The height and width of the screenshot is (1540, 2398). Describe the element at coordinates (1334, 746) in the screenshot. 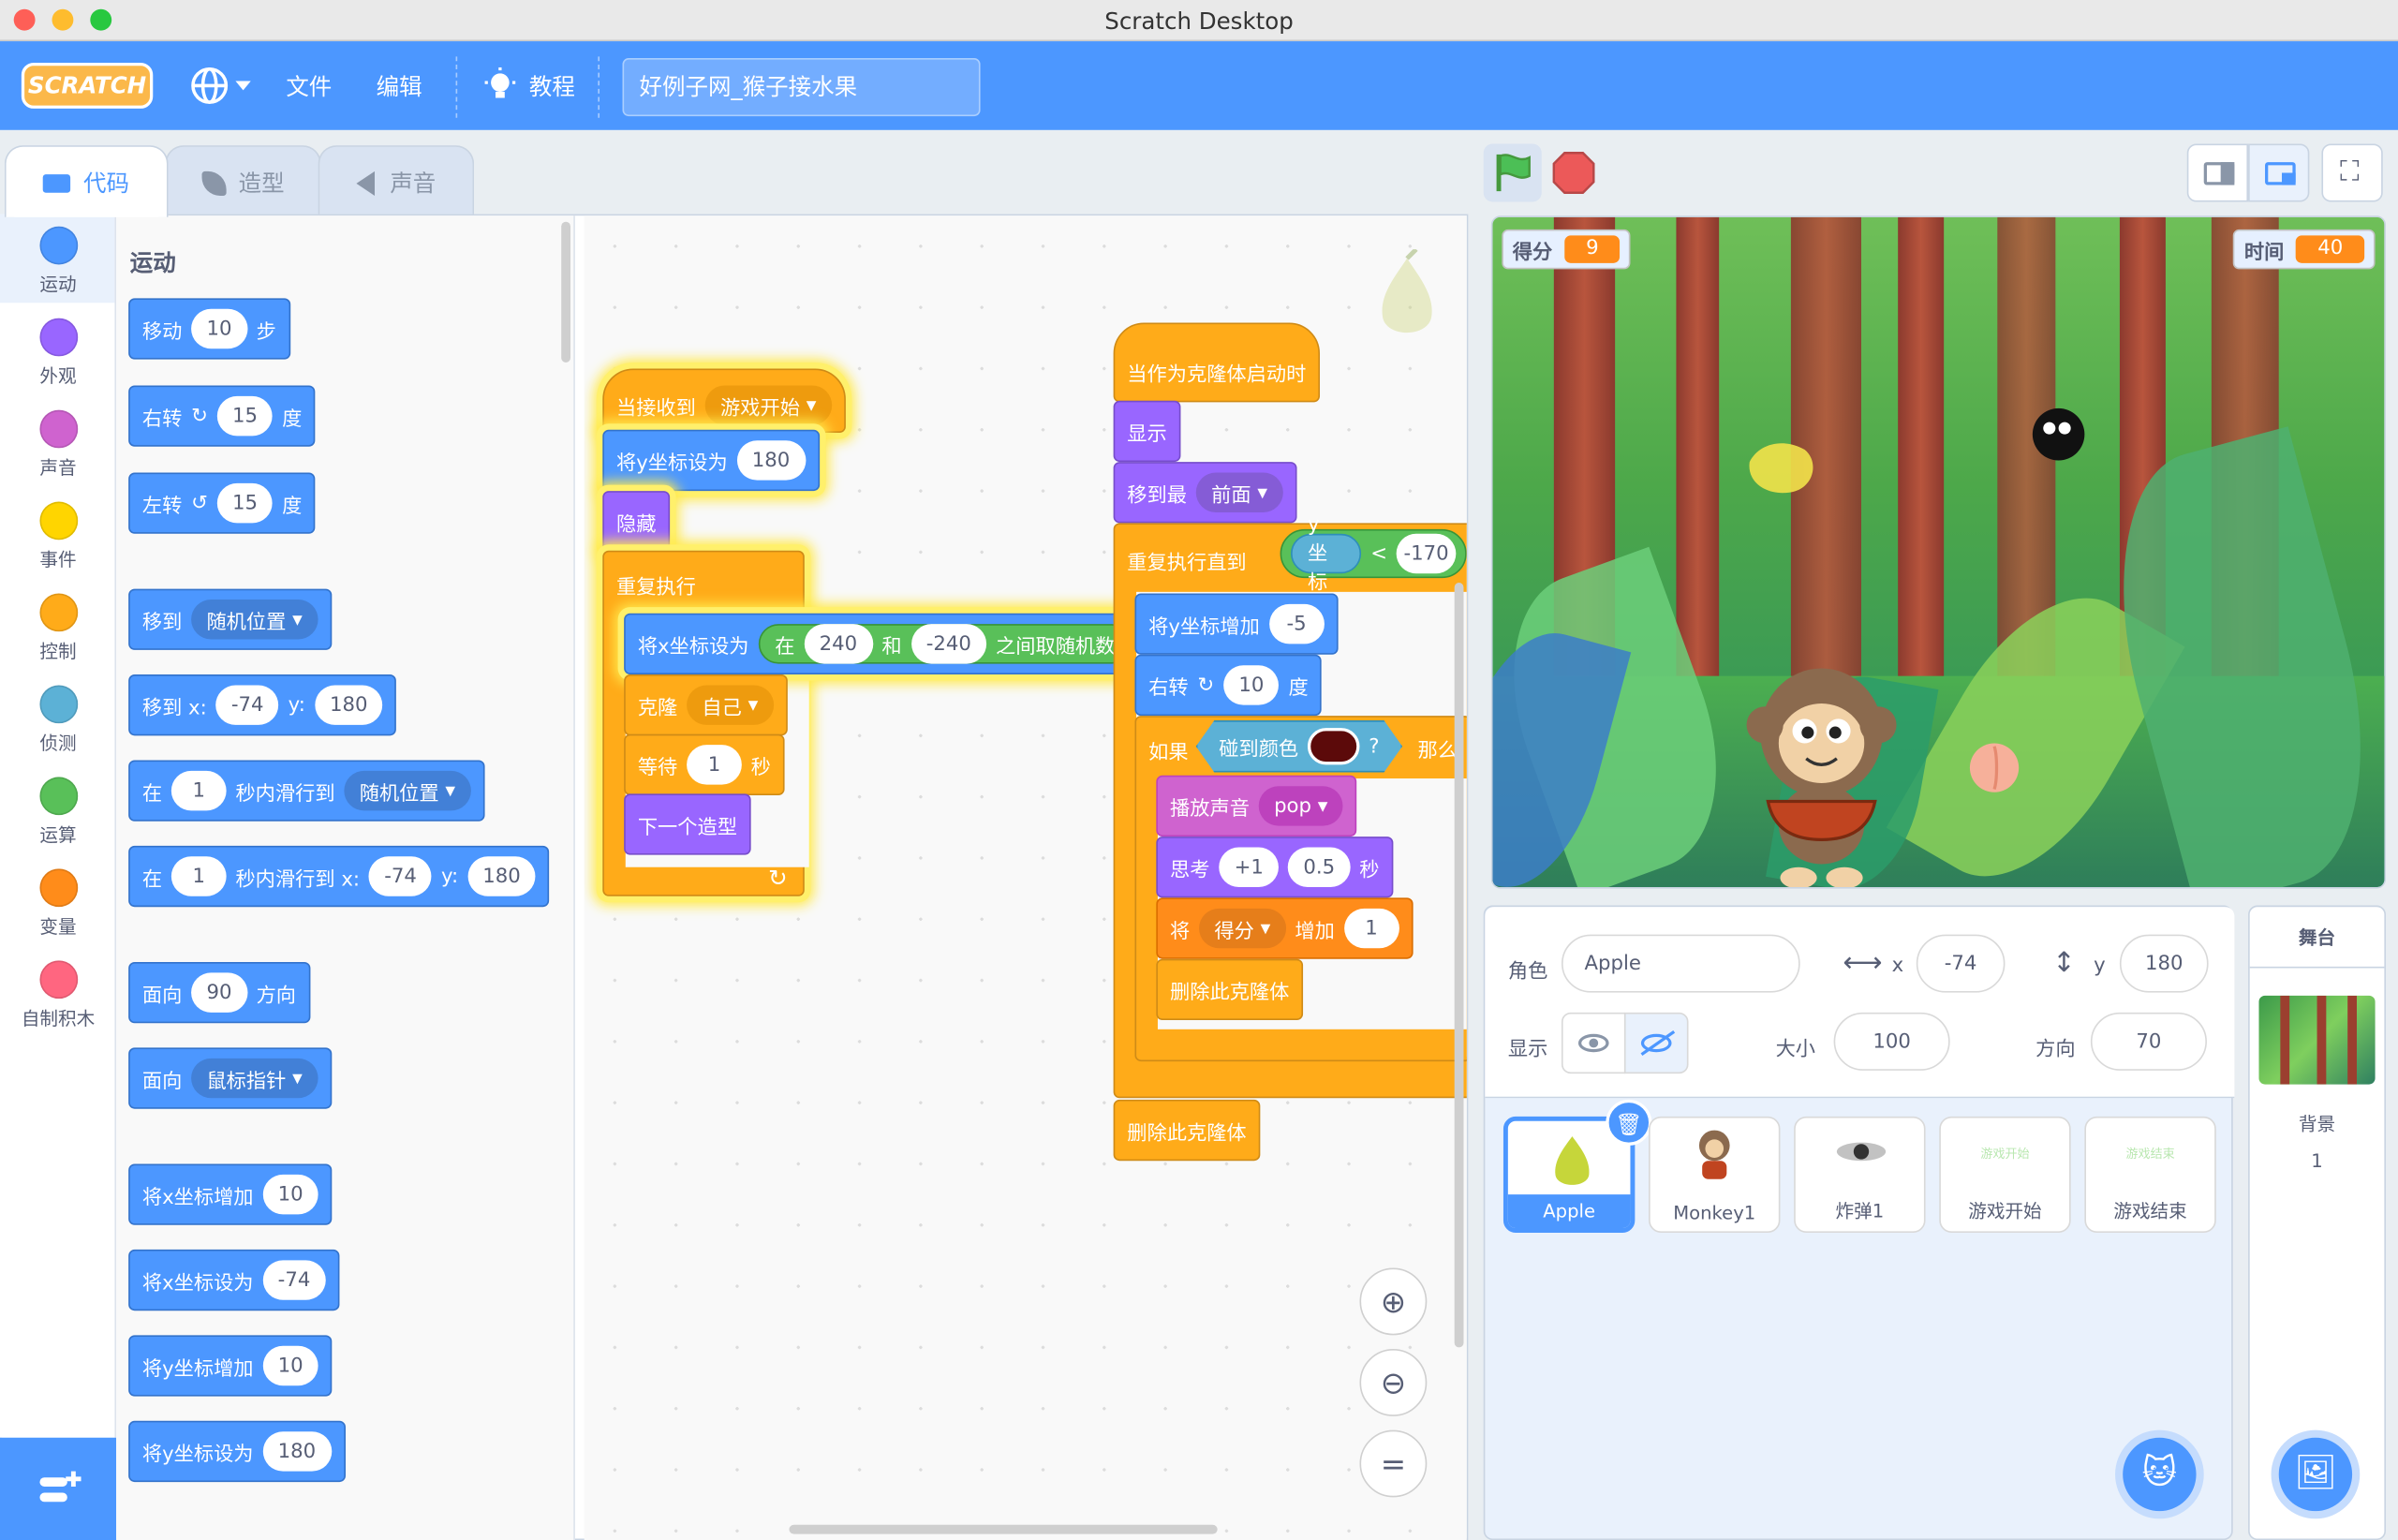

I see `color-swatch` at that location.